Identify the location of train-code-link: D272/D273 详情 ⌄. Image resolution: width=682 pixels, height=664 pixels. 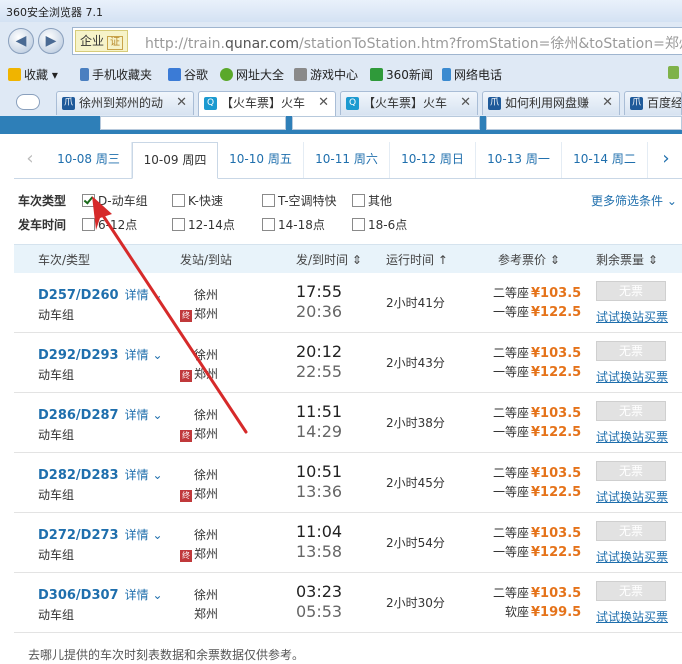
(100, 534).